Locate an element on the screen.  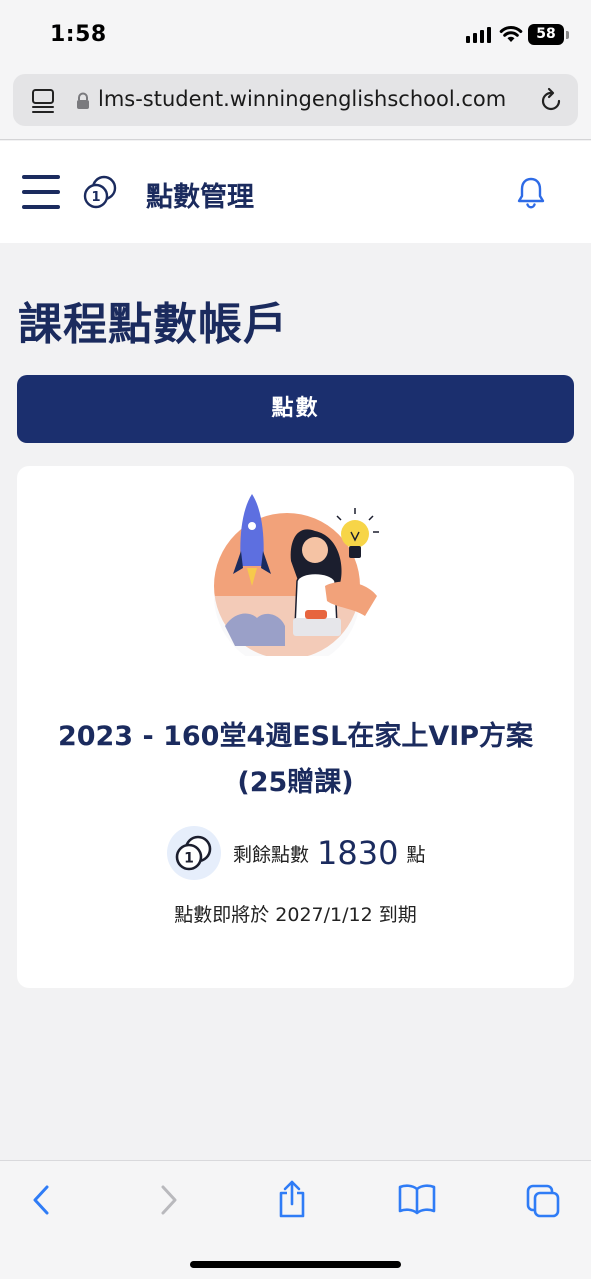
header-title: 點數管理 is located at coordinates (200, 197).